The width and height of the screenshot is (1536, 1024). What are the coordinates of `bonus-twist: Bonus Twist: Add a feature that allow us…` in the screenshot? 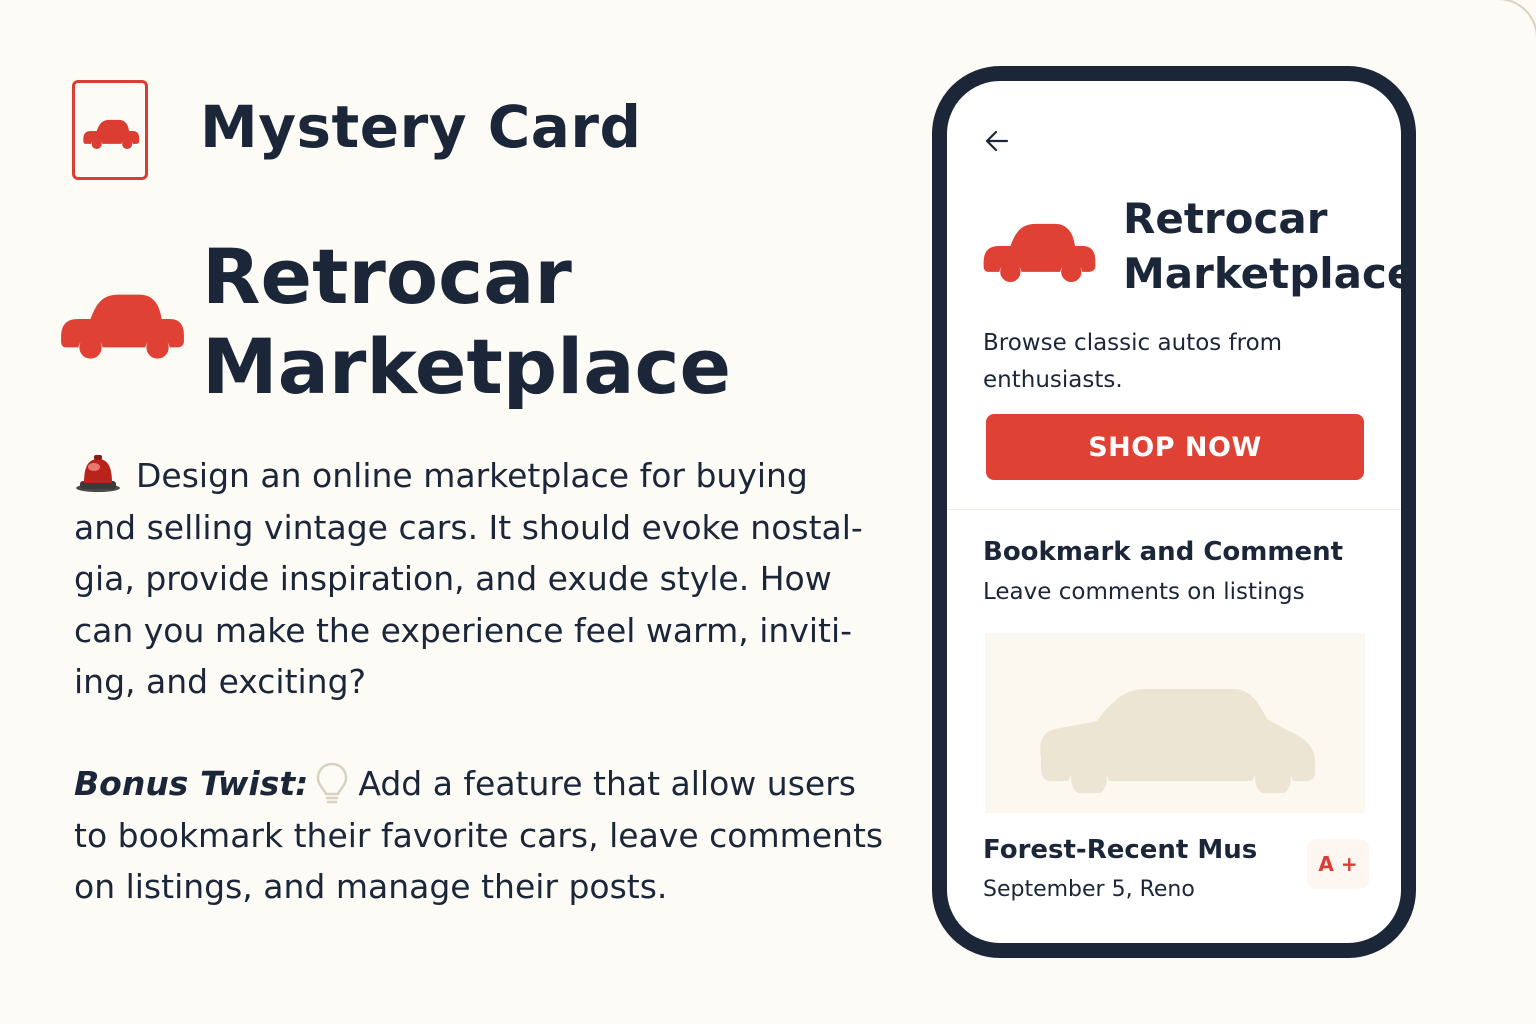 It's located at (484, 835).